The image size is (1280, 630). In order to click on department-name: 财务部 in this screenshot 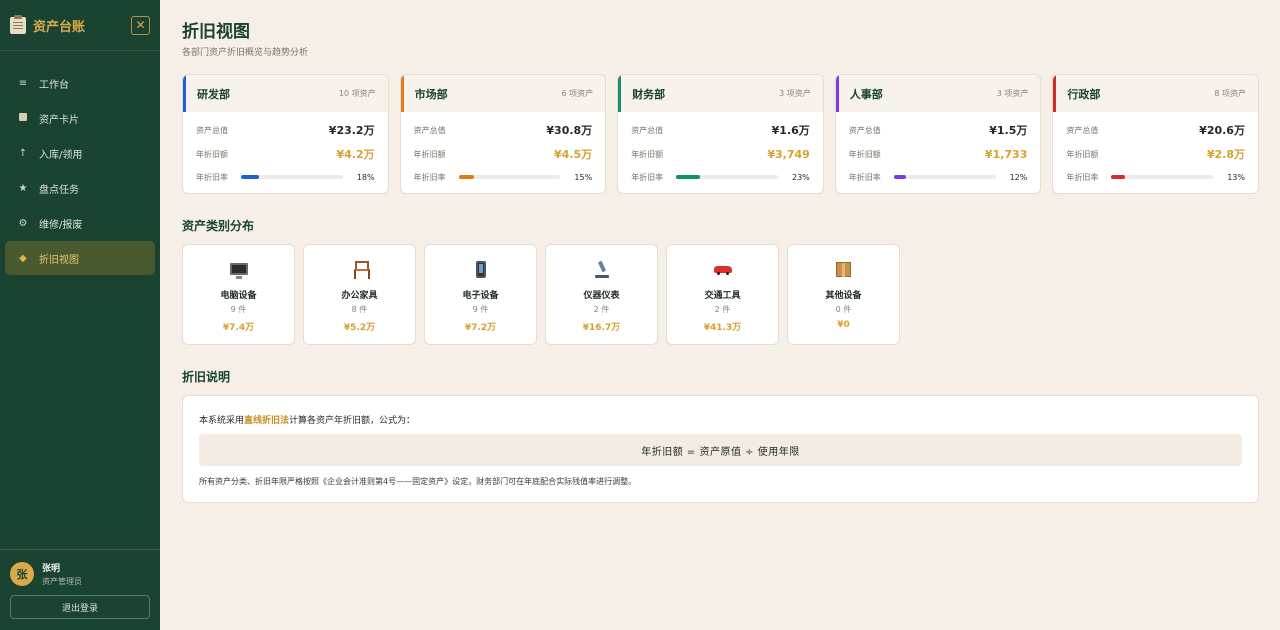, I will do `click(649, 94)`.